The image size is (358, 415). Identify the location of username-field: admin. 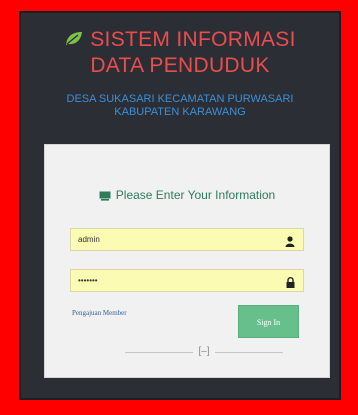
(187, 239).